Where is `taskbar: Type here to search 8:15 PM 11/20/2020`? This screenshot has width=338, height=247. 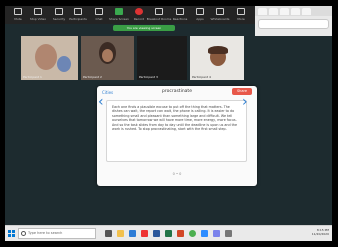
taskbar: Type here to search 8:15 PM 11/20/2020 is located at coordinates (168, 233).